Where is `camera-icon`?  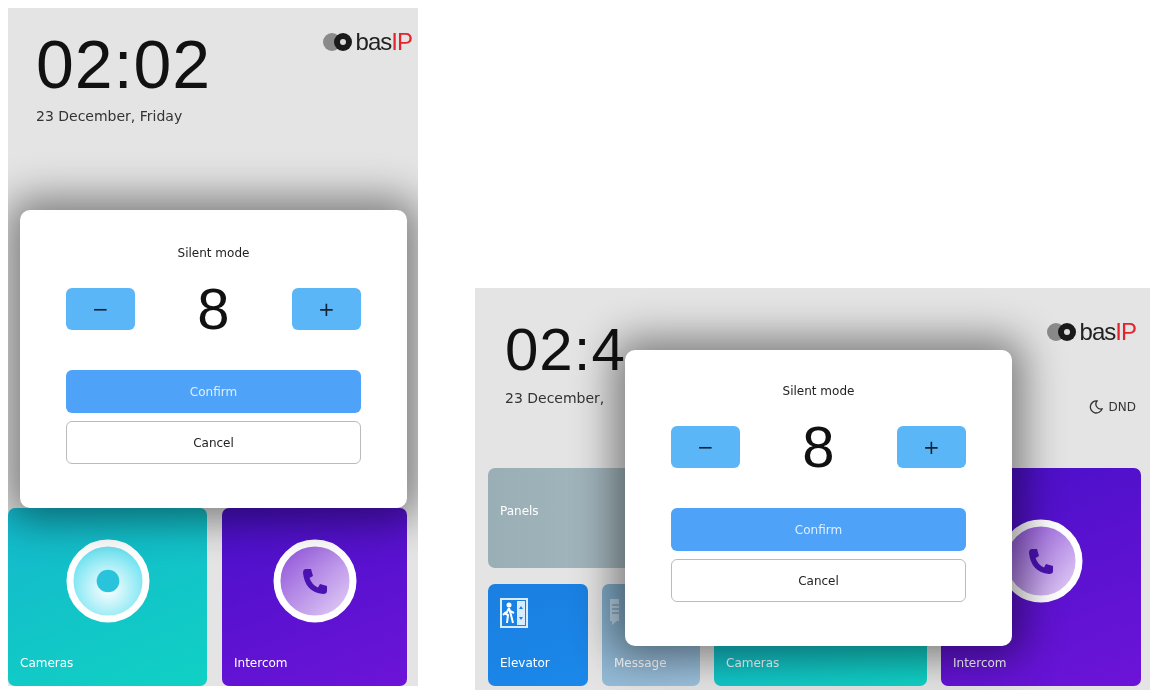 camera-icon is located at coordinates (107, 581).